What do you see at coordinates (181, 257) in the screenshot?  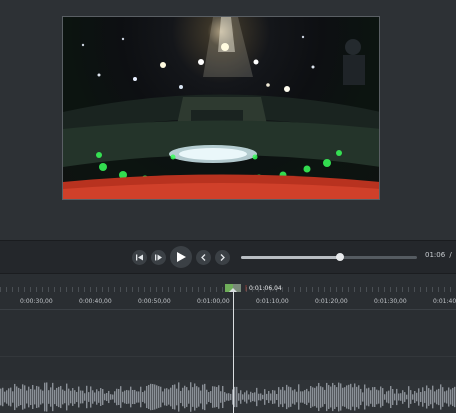 I see `play-button` at bounding box center [181, 257].